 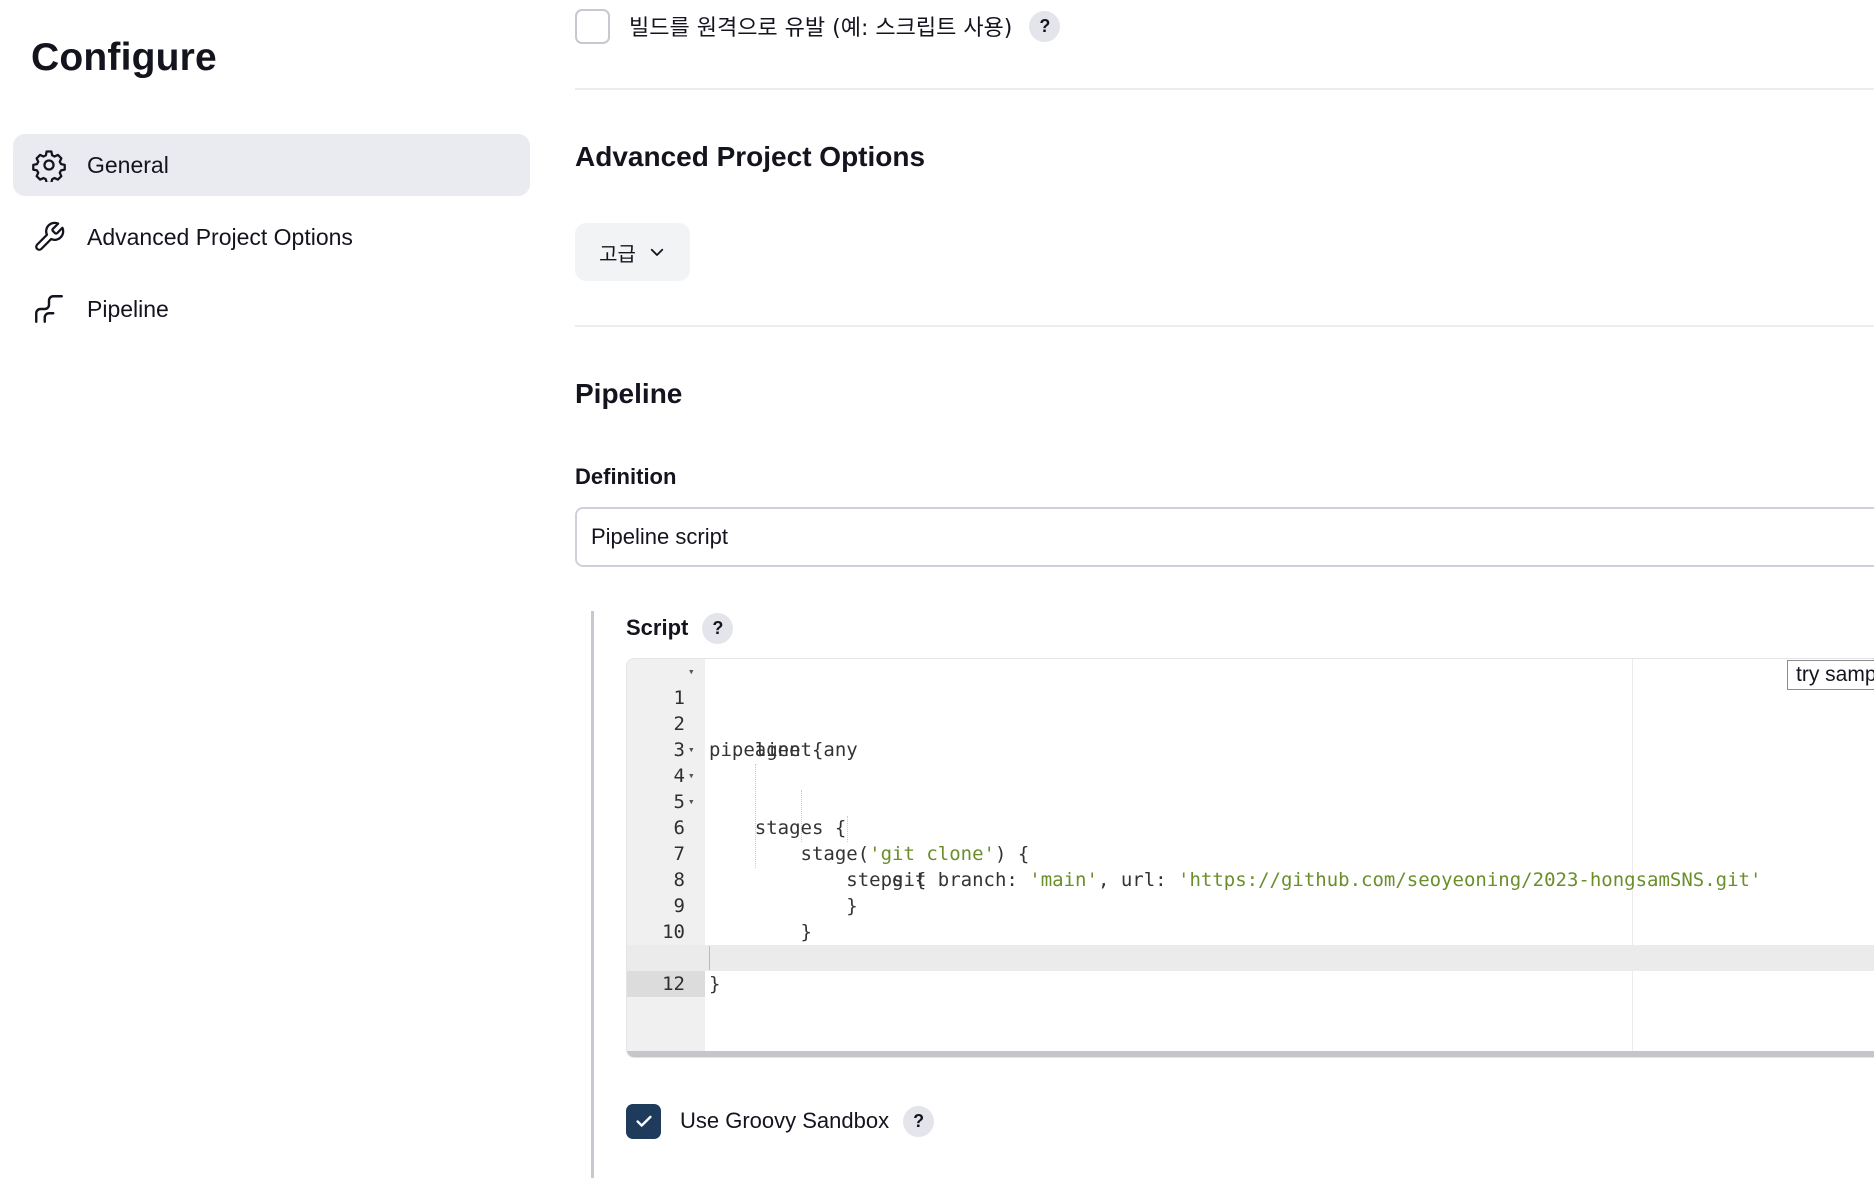 I want to click on try-sample-pipeline-select: try sample P, so click(x=1830, y=675).